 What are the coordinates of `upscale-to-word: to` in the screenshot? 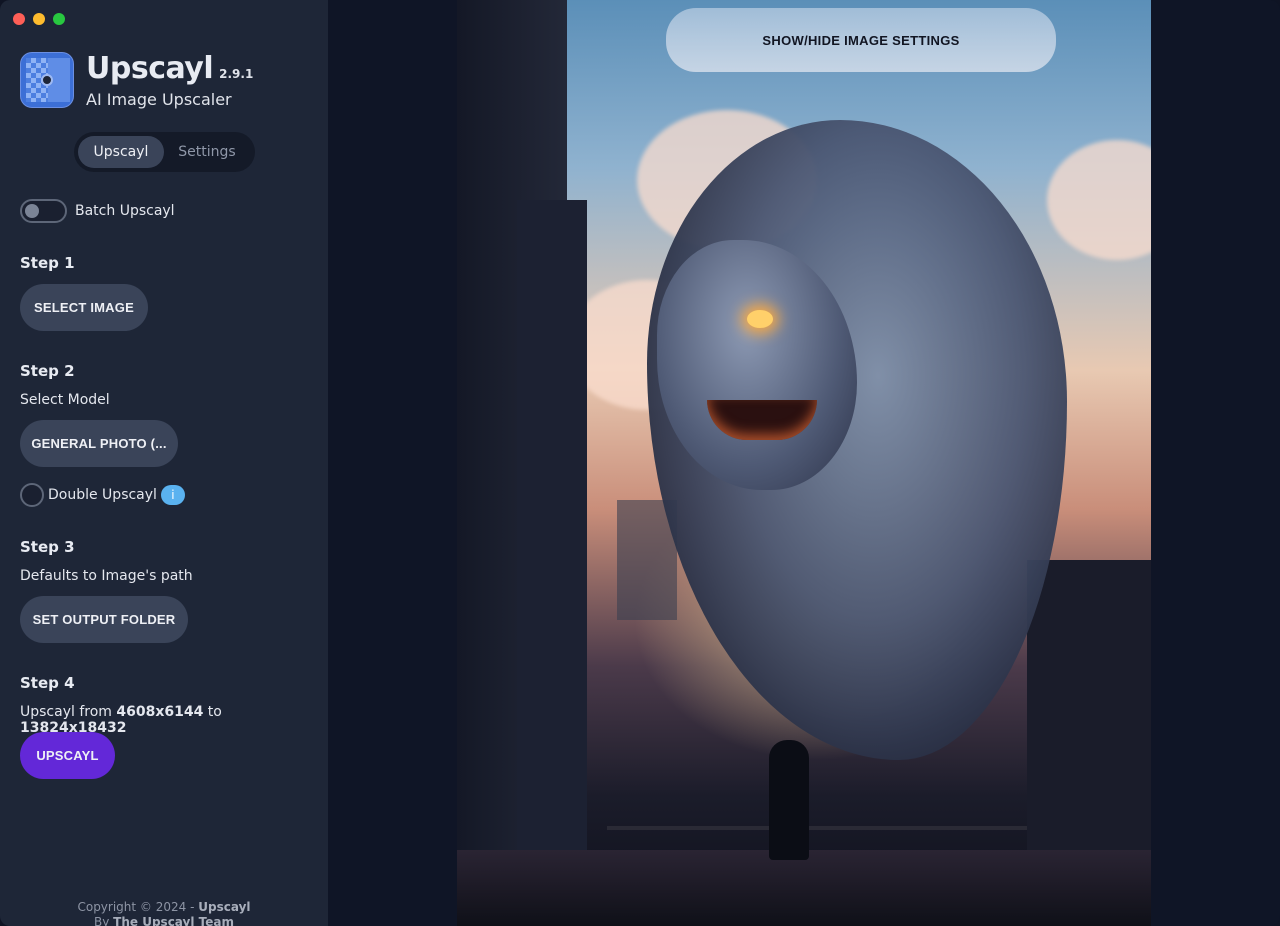 It's located at (214, 712).